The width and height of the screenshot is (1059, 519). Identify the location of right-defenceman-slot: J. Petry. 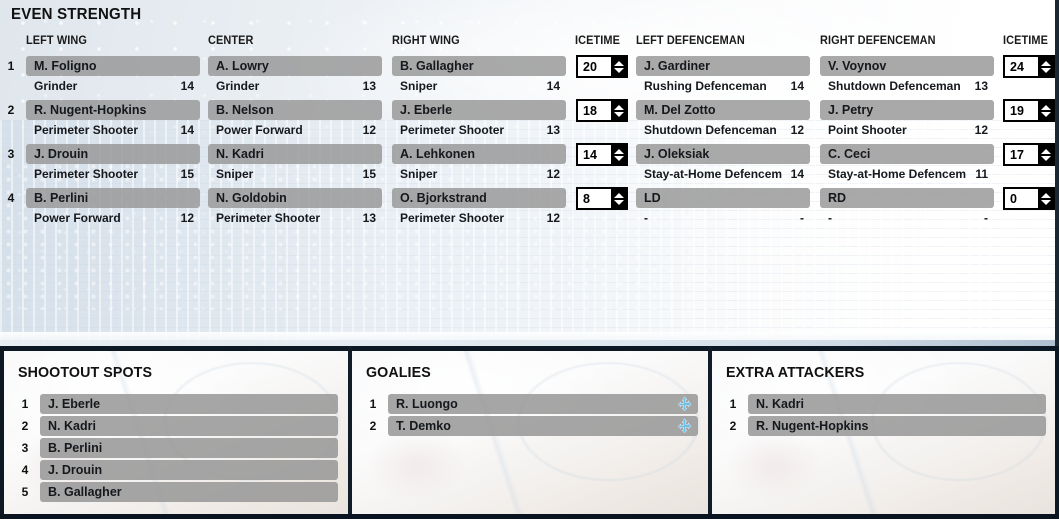
(907, 110).